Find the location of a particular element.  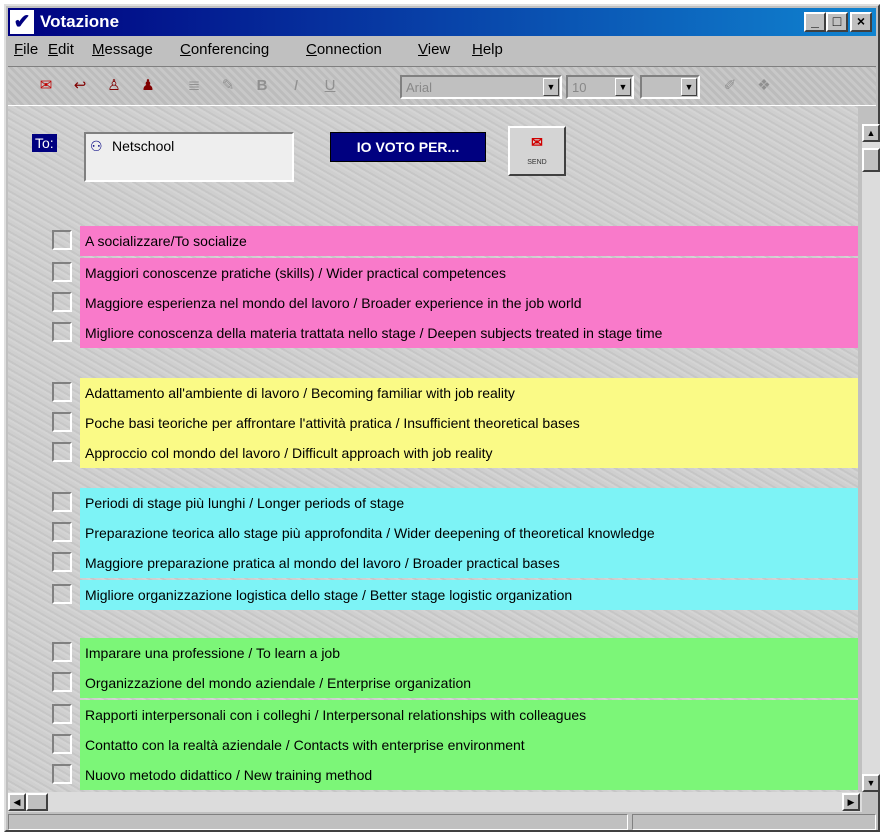

font-size-select: 10 ▼ is located at coordinates (600, 87).